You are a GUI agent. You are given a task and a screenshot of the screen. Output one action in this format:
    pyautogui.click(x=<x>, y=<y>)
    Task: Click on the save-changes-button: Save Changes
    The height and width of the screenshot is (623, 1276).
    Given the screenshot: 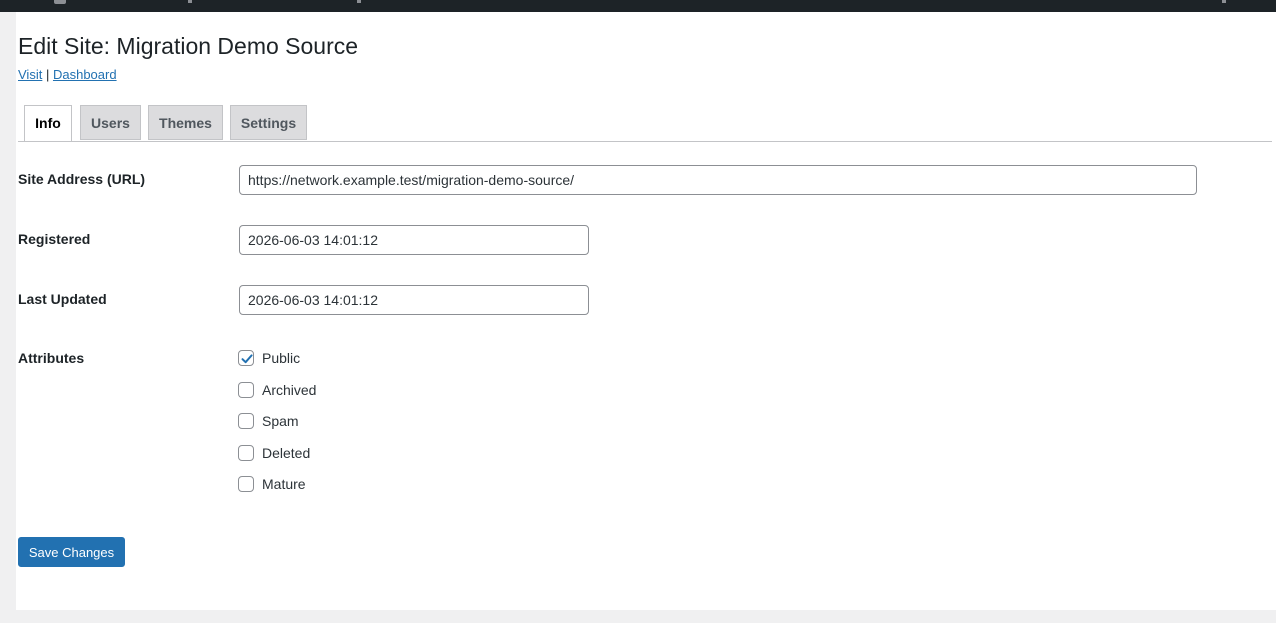 What is the action you would take?
    pyautogui.click(x=71, y=552)
    